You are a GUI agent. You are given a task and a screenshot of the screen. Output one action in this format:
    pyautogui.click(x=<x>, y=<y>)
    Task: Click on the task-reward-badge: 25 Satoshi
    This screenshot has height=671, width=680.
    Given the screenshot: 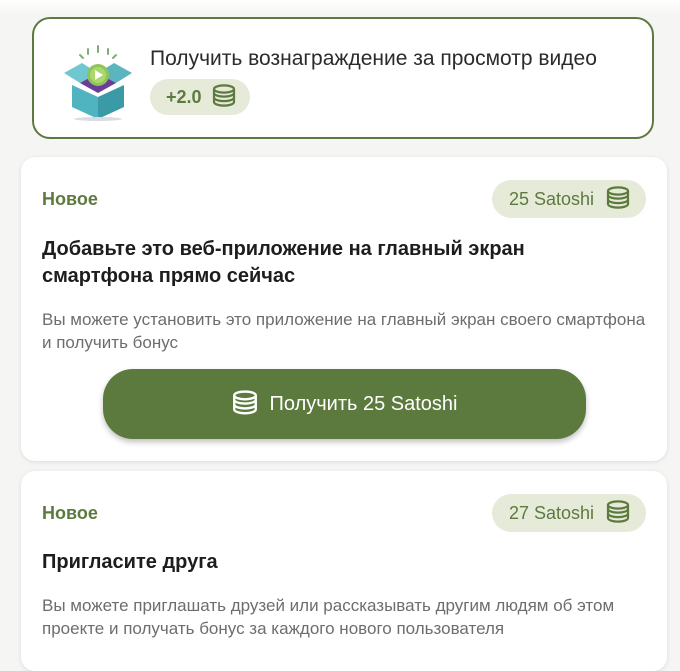 What is the action you would take?
    pyautogui.click(x=568, y=199)
    